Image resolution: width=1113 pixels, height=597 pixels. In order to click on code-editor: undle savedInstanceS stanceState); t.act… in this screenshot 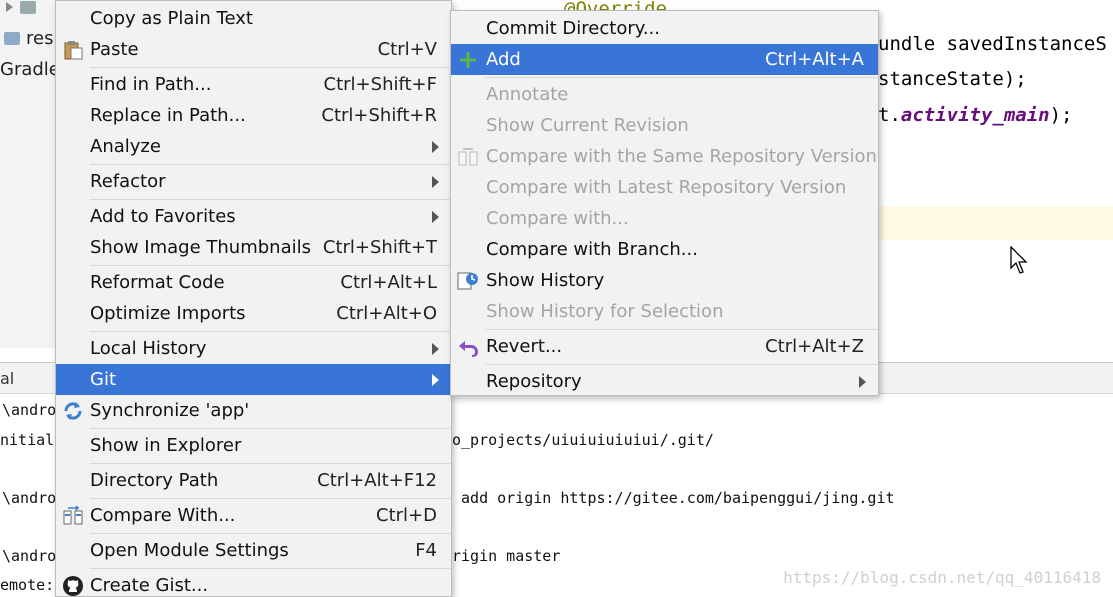, I will do `click(995, 174)`.